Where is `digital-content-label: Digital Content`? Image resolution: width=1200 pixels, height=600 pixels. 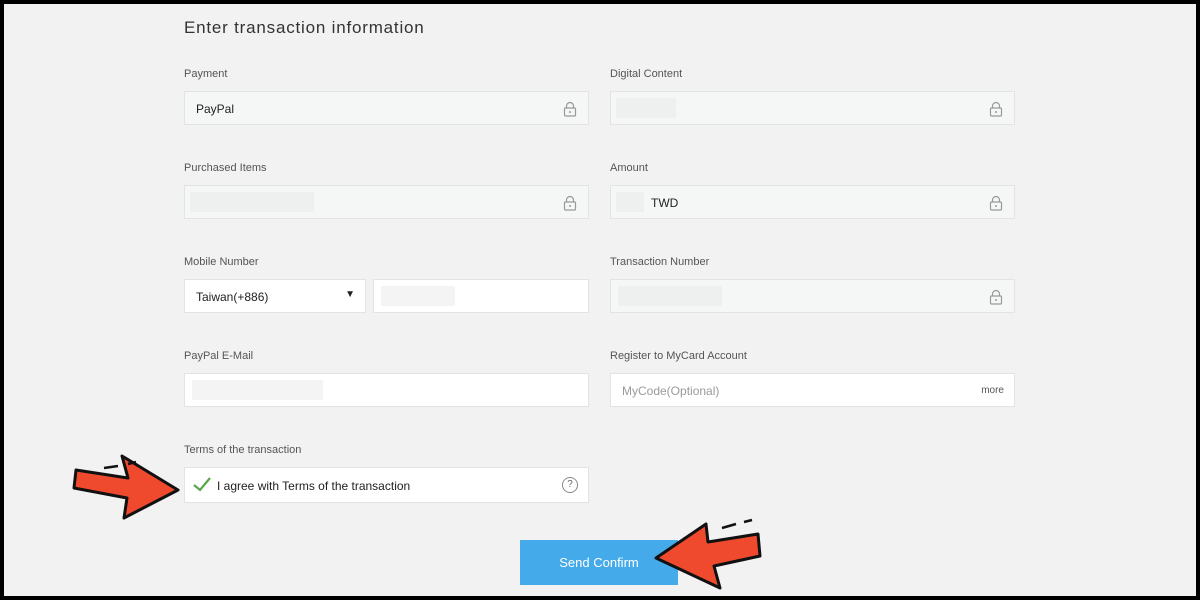
digital-content-label: Digital Content is located at coordinates (646, 74).